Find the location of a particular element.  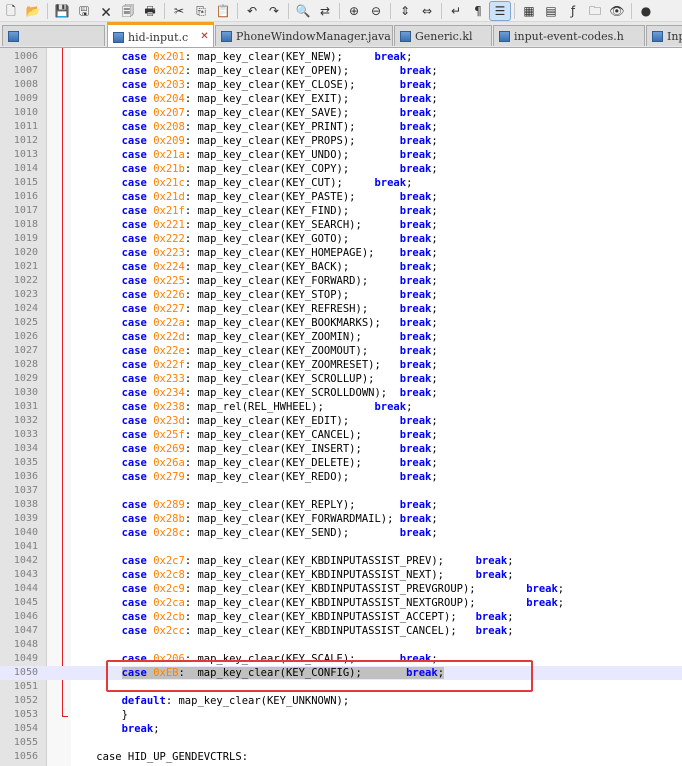

sync-vertical-icon: ⇕ is located at coordinates (405, 11).